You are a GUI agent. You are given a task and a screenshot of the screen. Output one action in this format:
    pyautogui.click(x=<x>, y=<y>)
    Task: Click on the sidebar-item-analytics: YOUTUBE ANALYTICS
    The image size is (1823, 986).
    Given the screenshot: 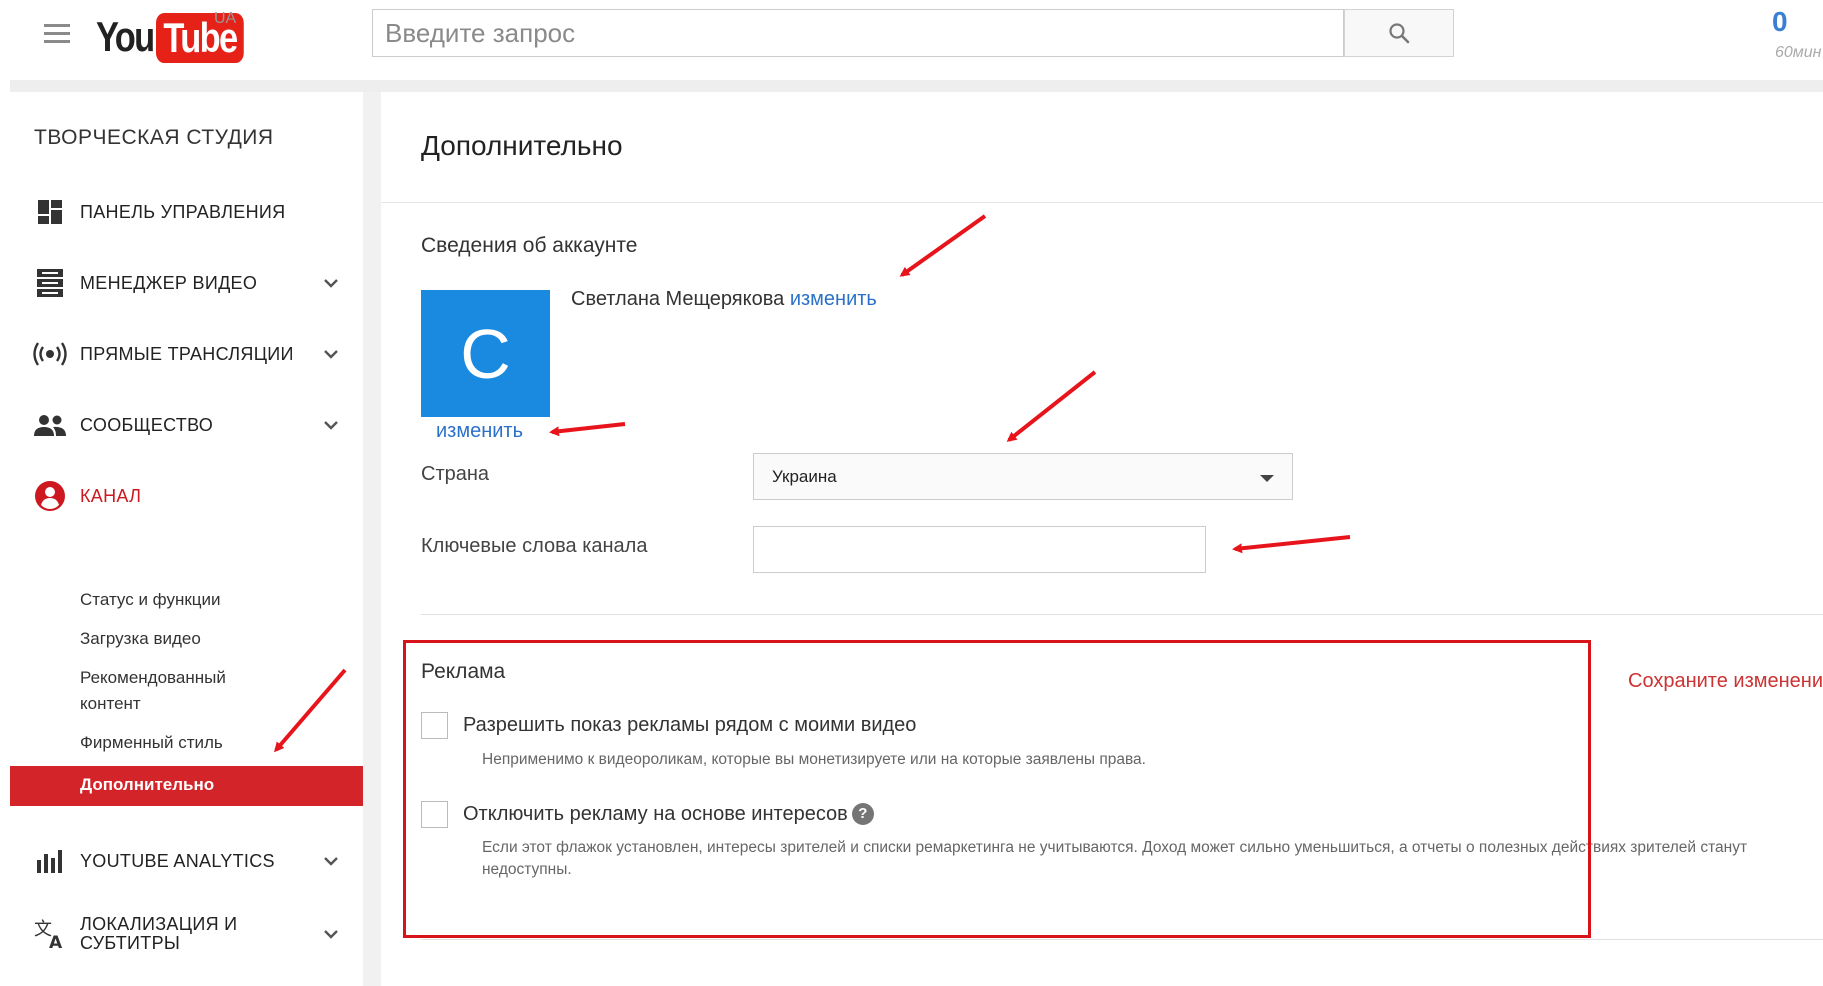 What is the action you would take?
    pyautogui.click(x=186, y=861)
    